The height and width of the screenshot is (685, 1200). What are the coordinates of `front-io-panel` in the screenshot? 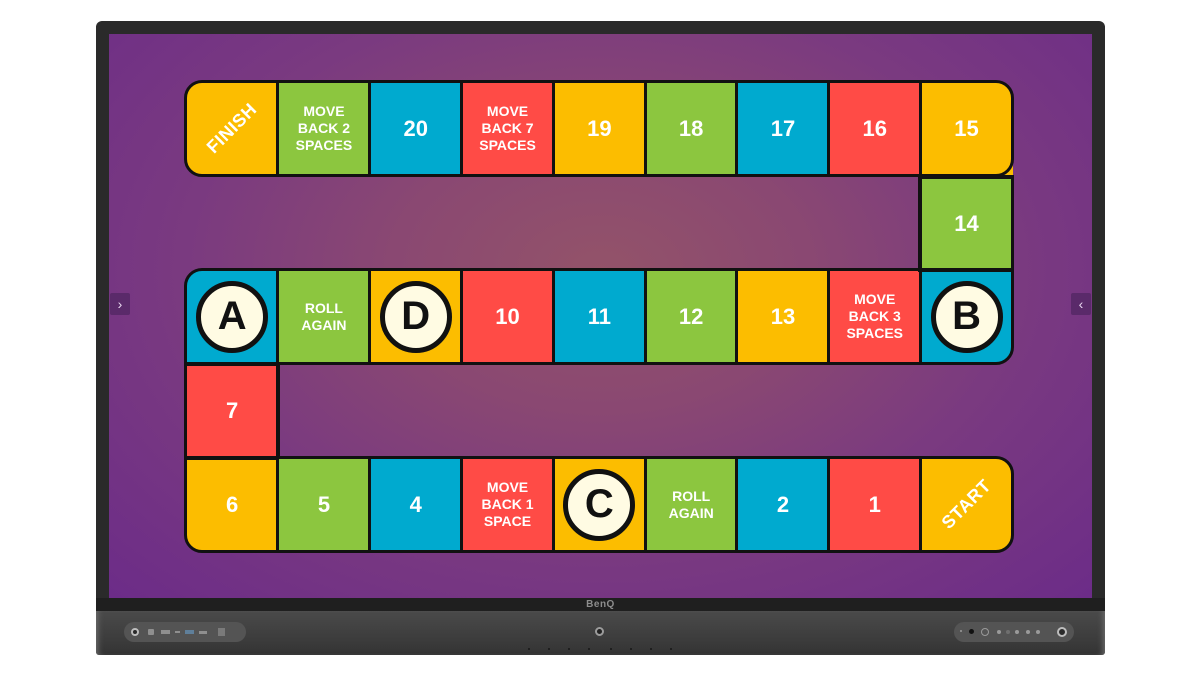 It's located at (185, 632).